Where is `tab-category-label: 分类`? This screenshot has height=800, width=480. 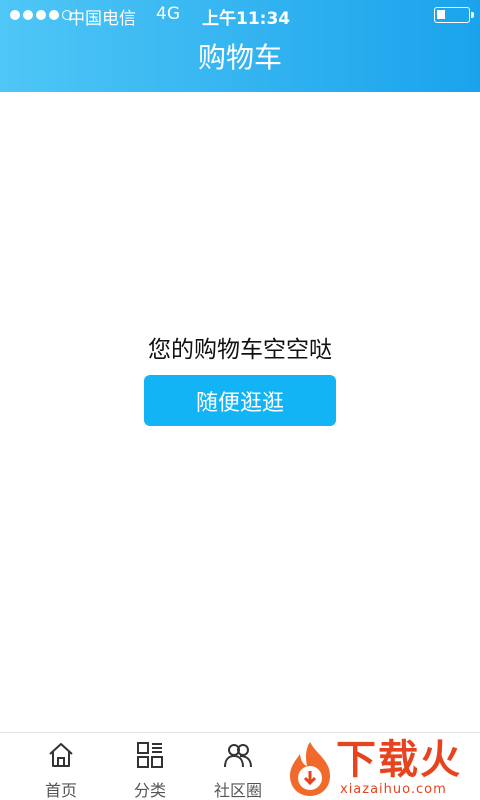
tab-category-label: 分类 is located at coordinates (149, 790).